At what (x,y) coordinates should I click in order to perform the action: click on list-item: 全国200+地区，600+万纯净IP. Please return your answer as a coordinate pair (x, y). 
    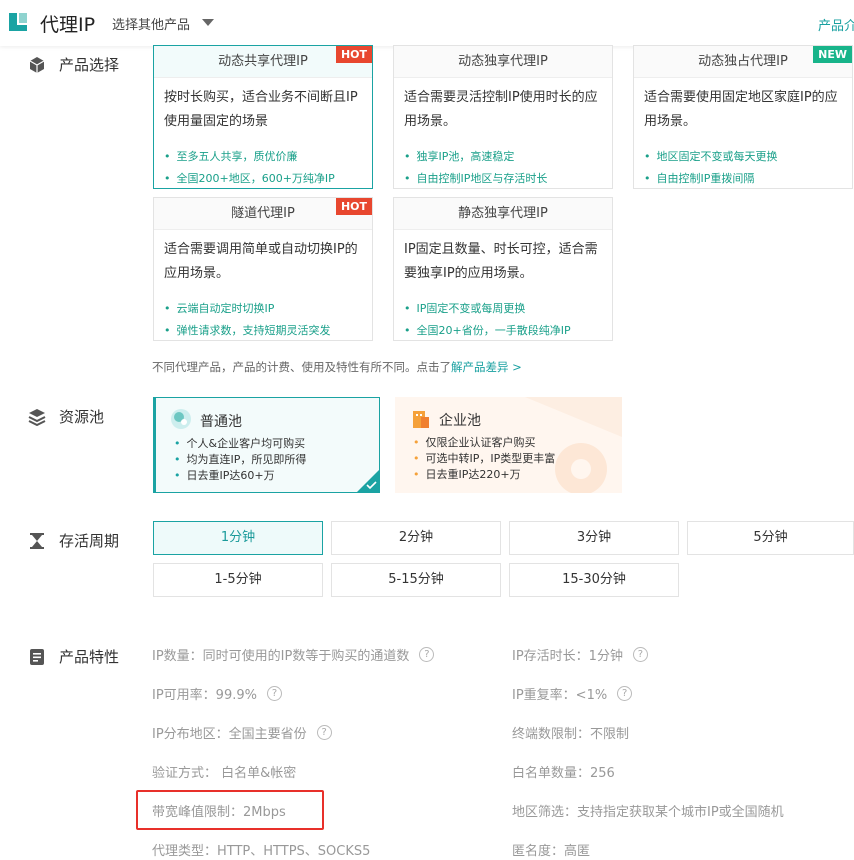
    Looking at the image, I should click on (268, 178).